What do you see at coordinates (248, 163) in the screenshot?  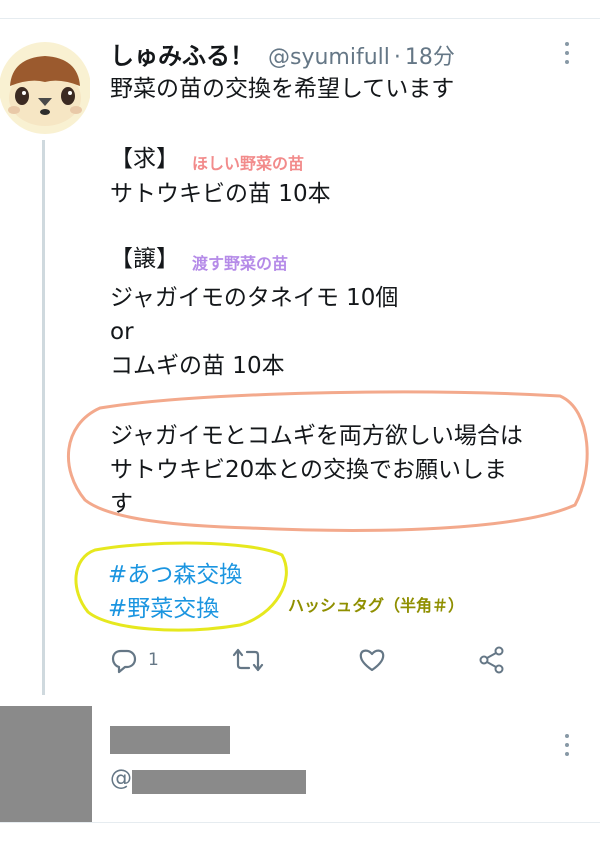 I see `annotation-want: ほしい野菜の苗` at bounding box center [248, 163].